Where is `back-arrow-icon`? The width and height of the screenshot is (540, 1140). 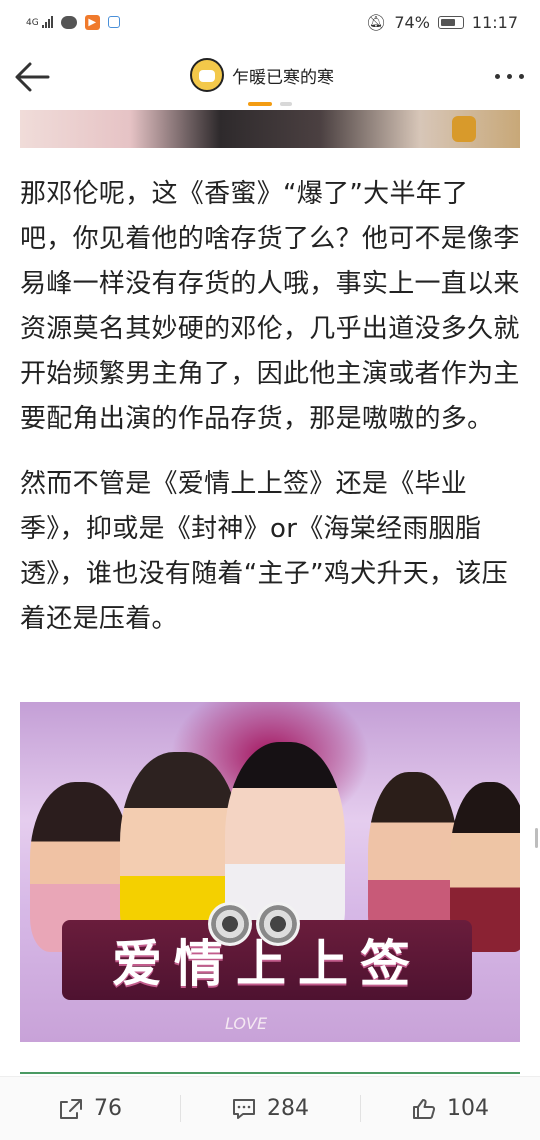
back-arrow-icon is located at coordinates (32, 77).